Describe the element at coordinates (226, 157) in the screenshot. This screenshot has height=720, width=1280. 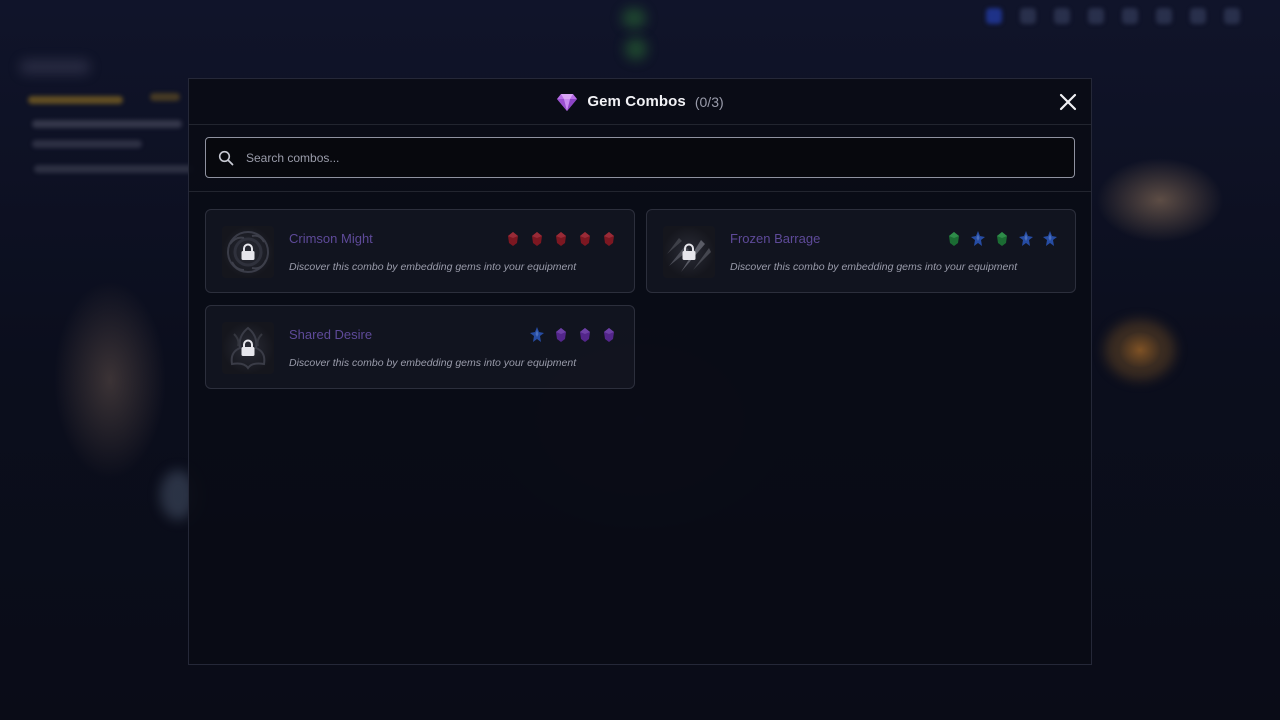
I see `search-icon` at that location.